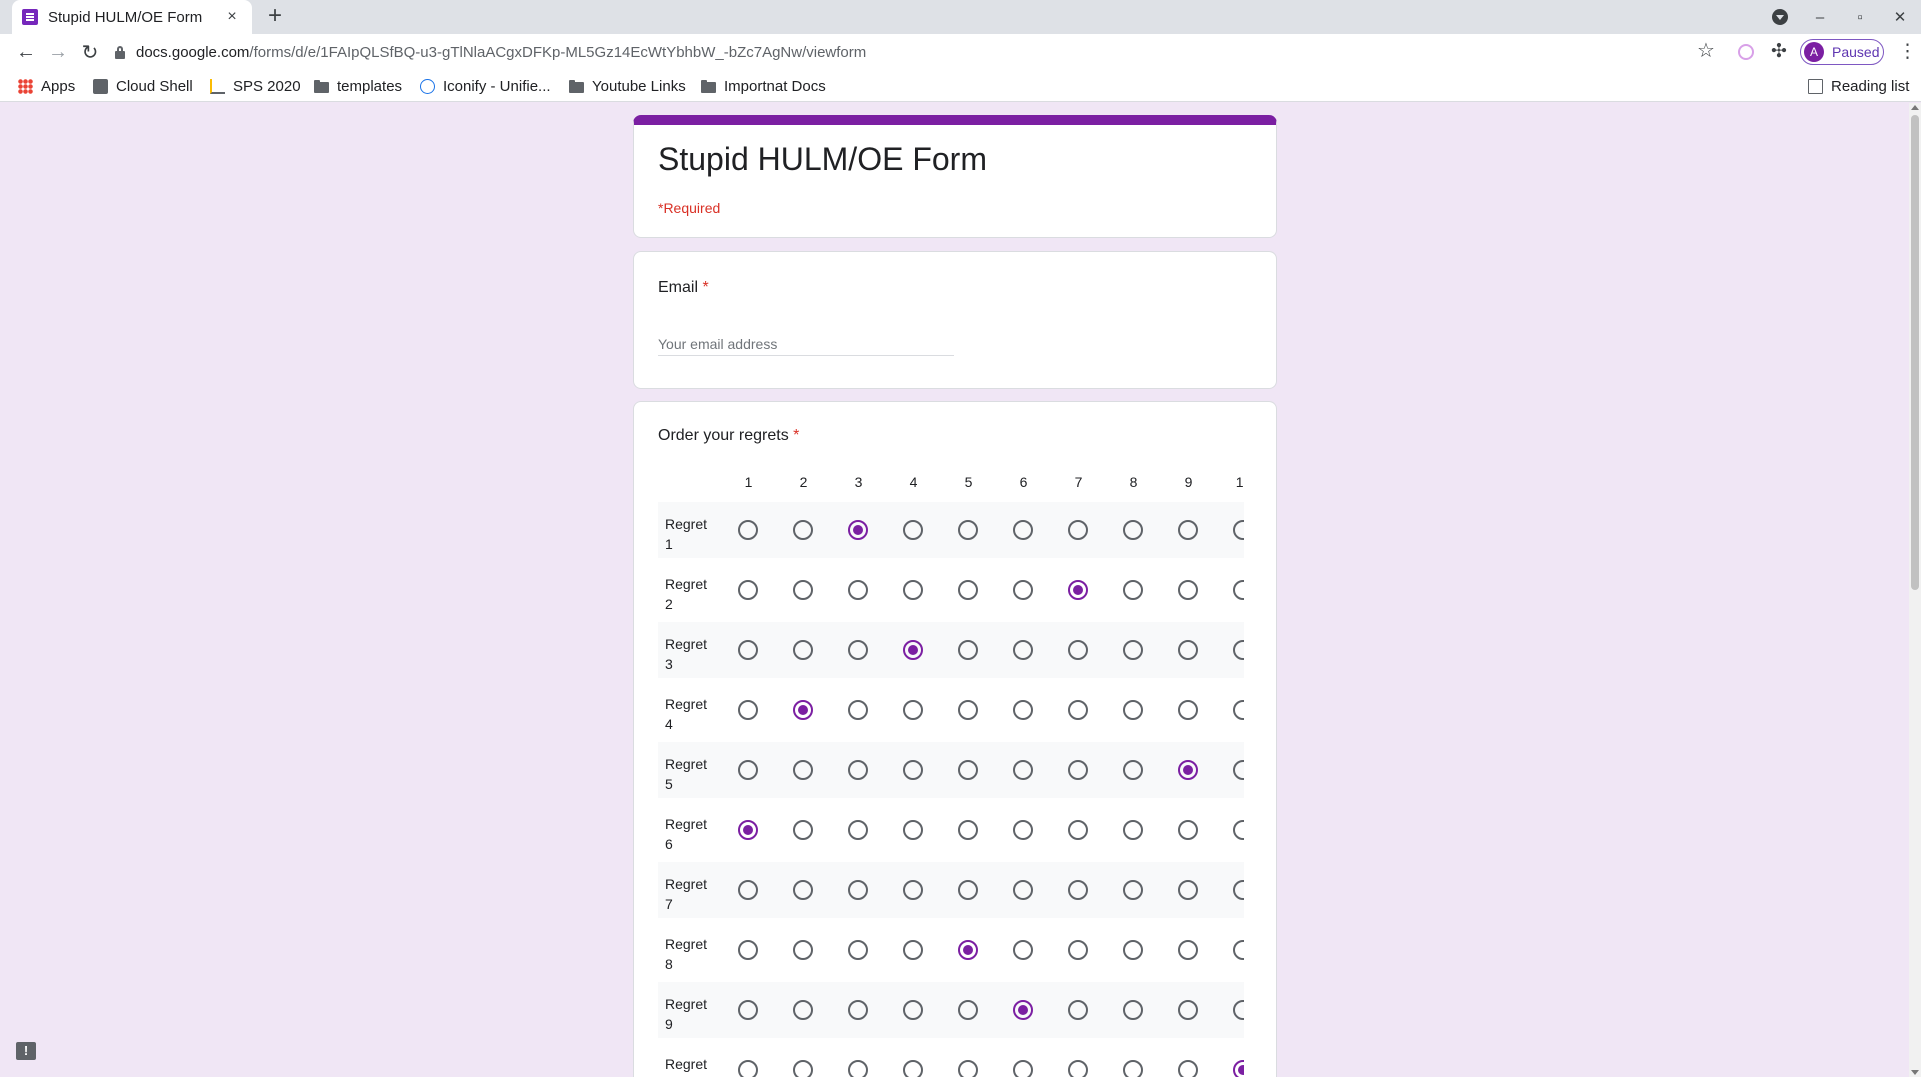 The image size is (1921, 1077). Describe the element at coordinates (1907, 51) in the screenshot. I see `kebab-menu-icon: ⋮` at that location.